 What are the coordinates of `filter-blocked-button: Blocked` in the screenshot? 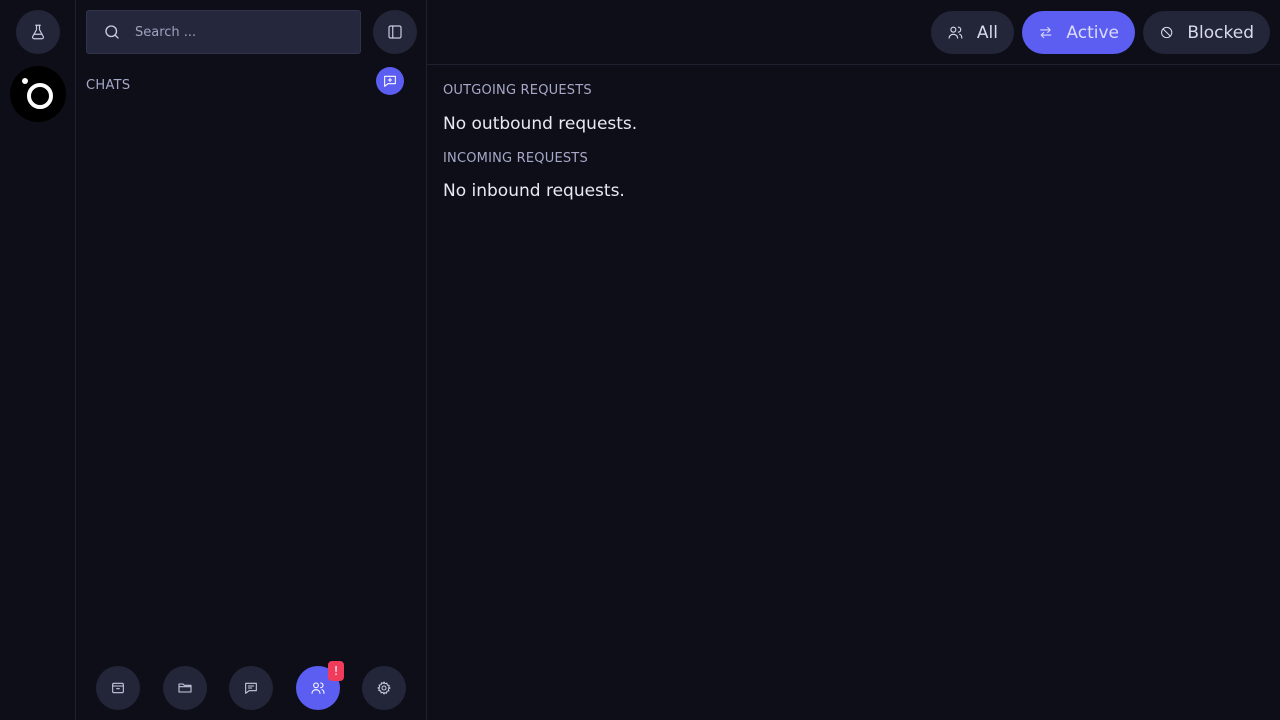 It's located at (1206, 32).